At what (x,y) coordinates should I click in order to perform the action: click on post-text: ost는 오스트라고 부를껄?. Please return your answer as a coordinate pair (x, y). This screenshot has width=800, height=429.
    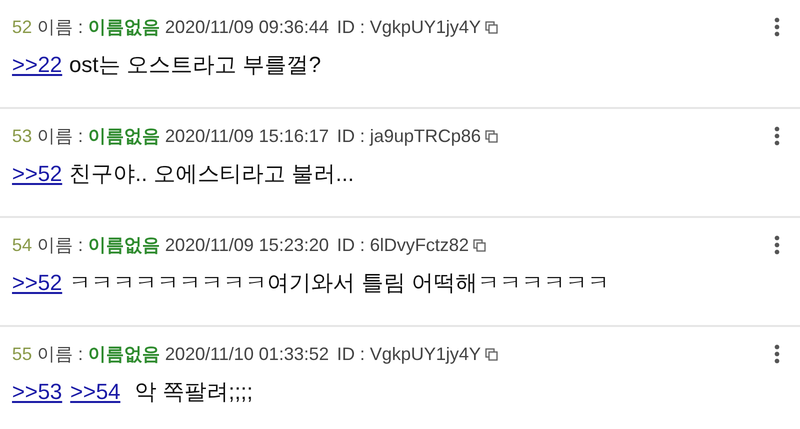
    Looking at the image, I should click on (195, 65).